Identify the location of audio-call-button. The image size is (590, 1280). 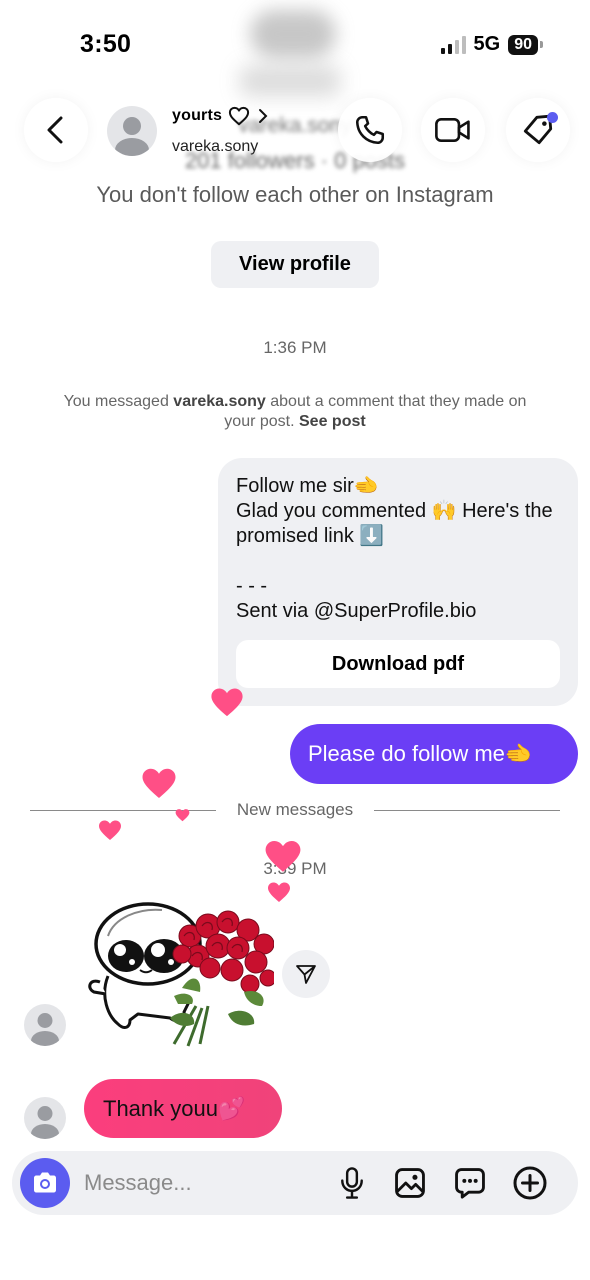
(370, 130).